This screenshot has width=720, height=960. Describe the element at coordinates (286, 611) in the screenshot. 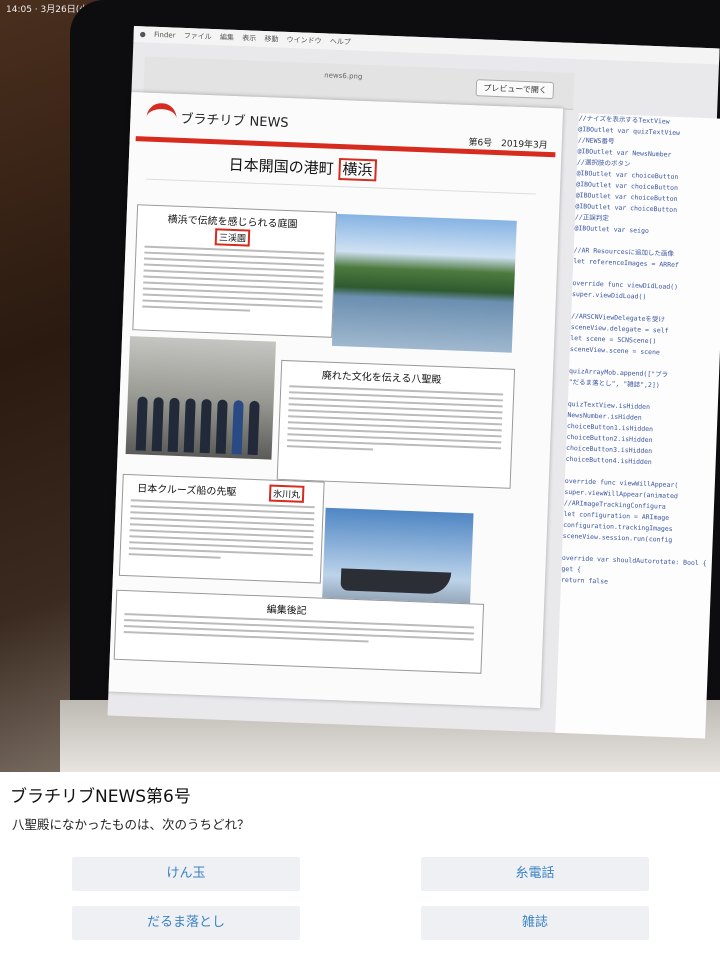

I see `article-title: 編集後記` at that location.